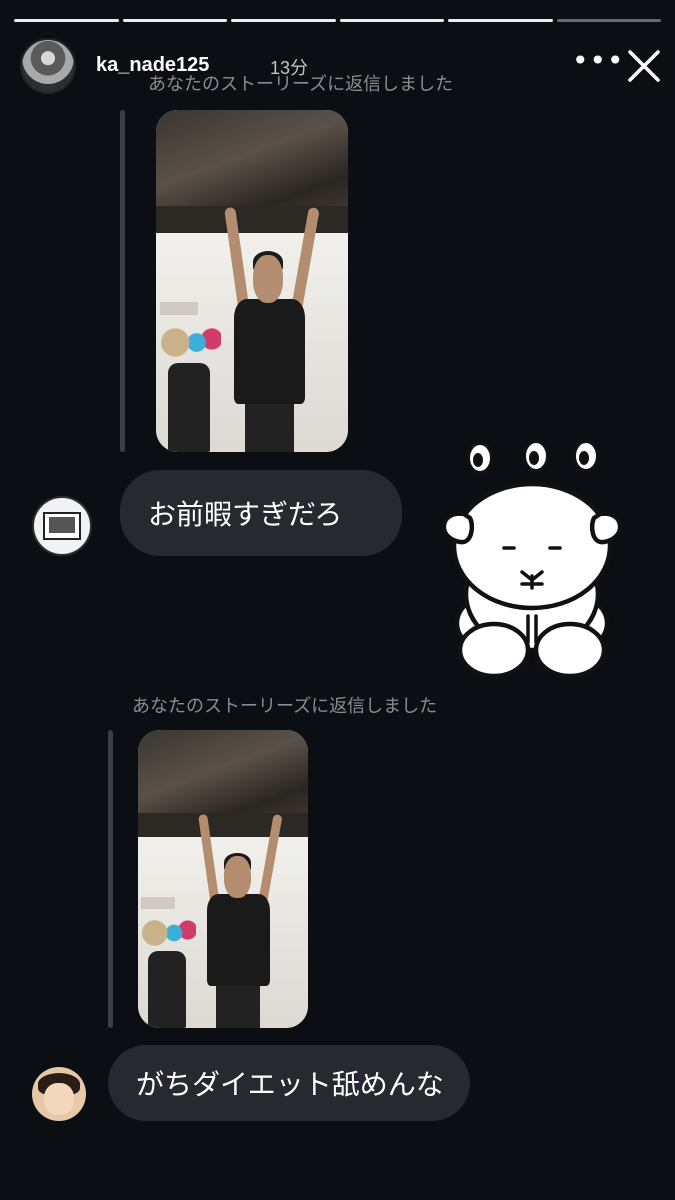 The image size is (675, 1200). What do you see at coordinates (261, 513) in the screenshot?
I see `message-bubble: お前暇すぎだろ` at bounding box center [261, 513].